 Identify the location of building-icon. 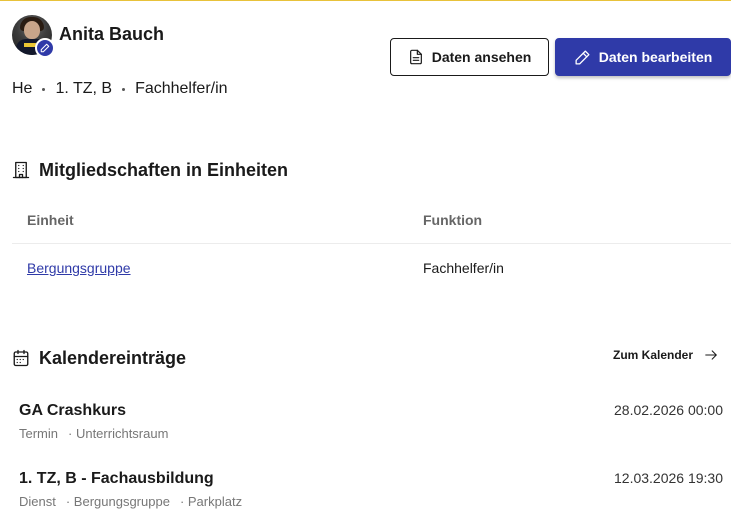
(21, 170).